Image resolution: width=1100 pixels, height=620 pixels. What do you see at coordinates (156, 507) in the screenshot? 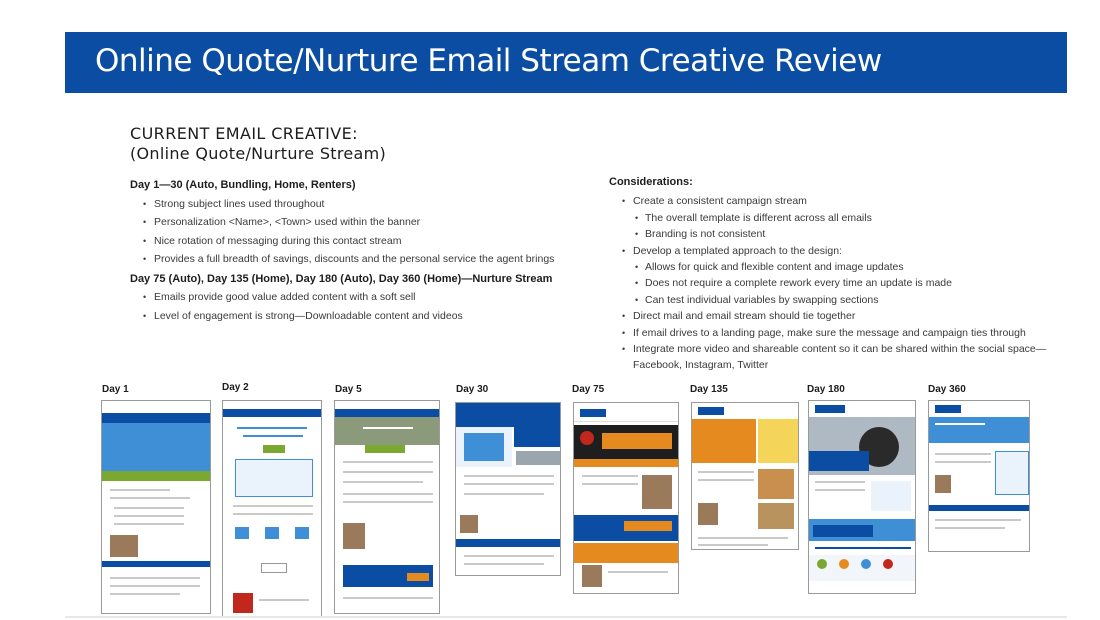
I see `email-thumbnail-day1` at bounding box center [156, 507].